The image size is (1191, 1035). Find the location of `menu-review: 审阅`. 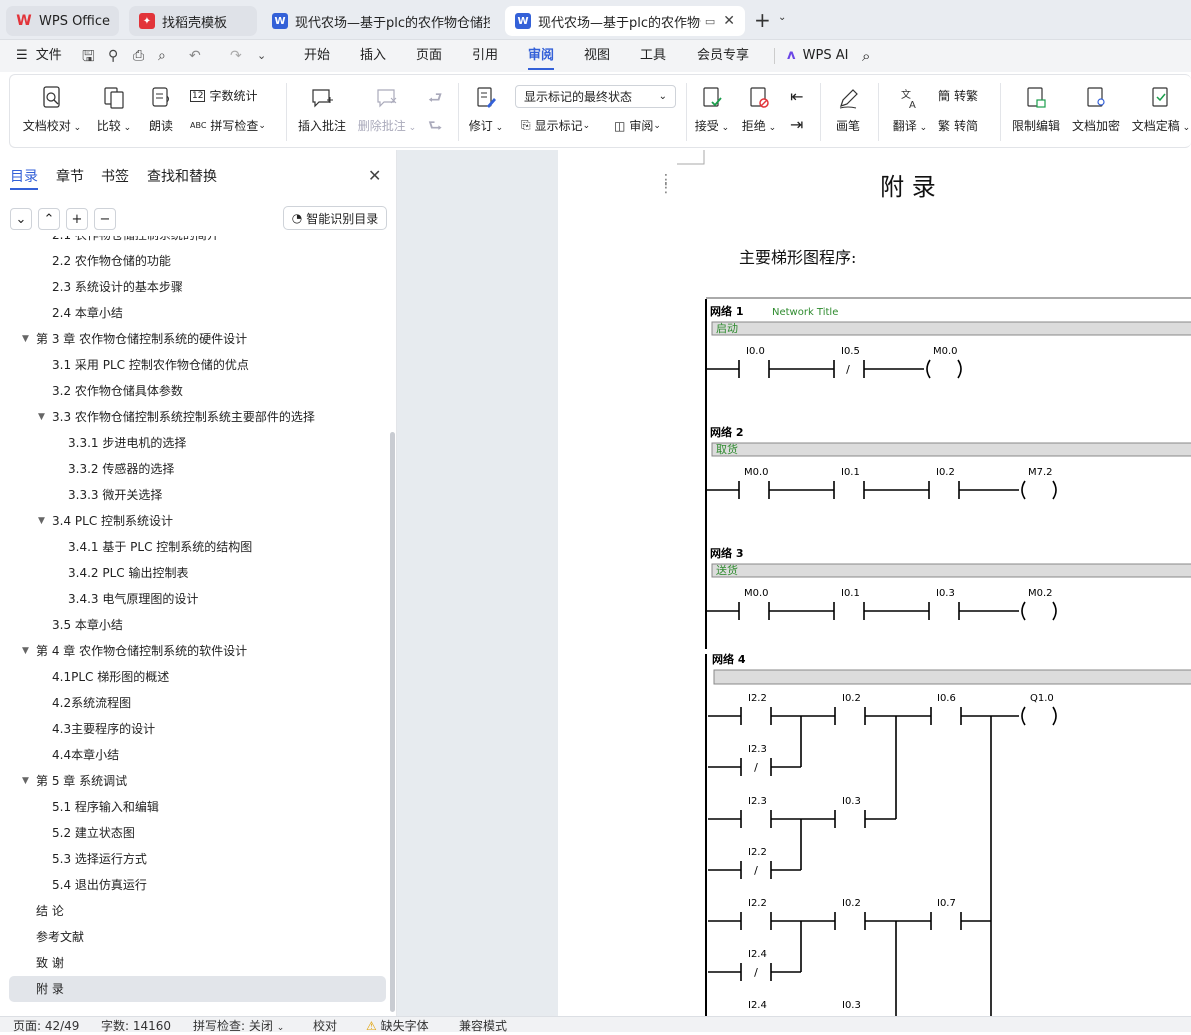

menu-review: 审阅 is located at coordinates (541, 56).